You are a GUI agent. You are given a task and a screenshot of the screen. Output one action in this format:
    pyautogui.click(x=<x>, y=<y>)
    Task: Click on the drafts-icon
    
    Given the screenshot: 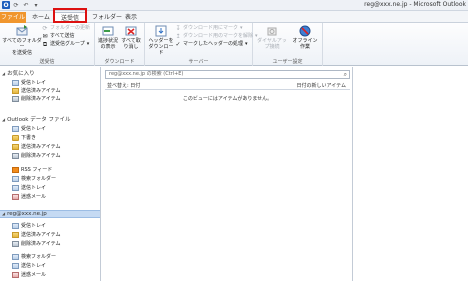 What is the action you would take?
    pyautogui.click(x=15, y=138)
    